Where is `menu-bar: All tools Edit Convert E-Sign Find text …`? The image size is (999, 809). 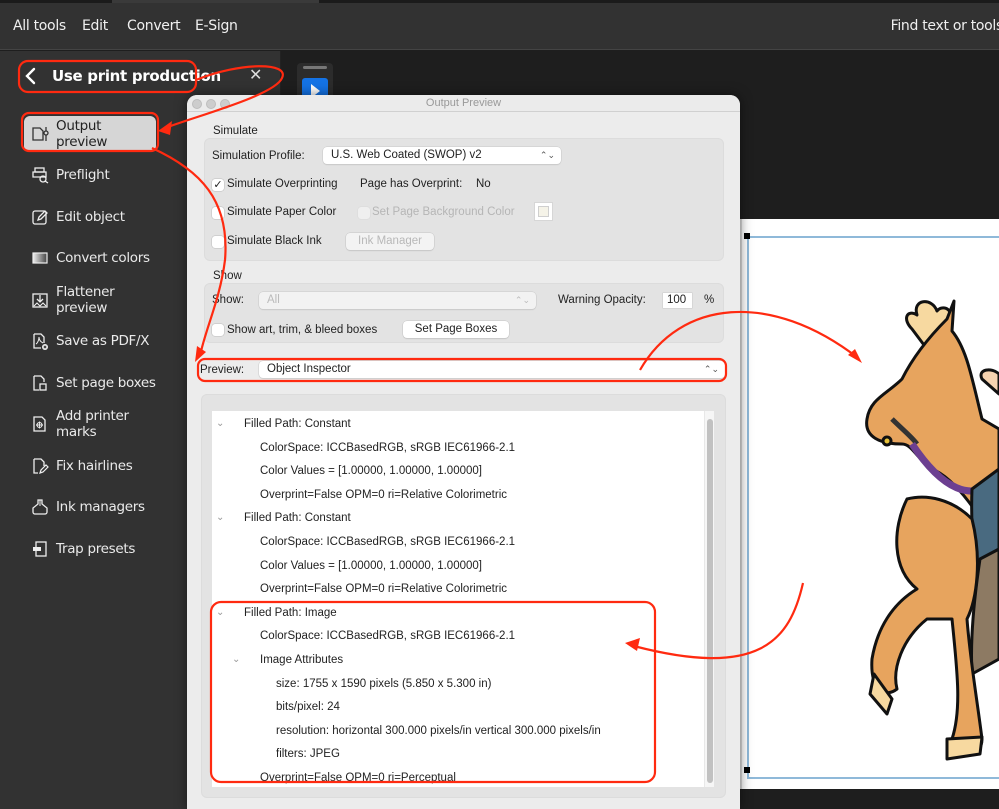 menu-bar: All tools Edit Convert E-Sign Find text … is located at coordinates (499, 26).